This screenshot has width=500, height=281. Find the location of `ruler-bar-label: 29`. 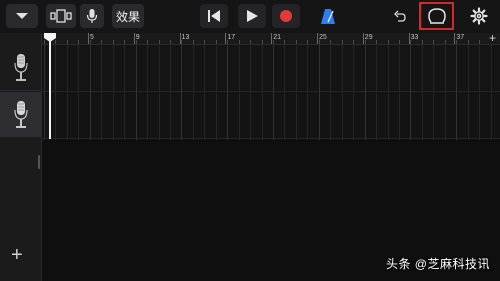

ruler-bar-label: 29 is located at coordinates (368, 37).